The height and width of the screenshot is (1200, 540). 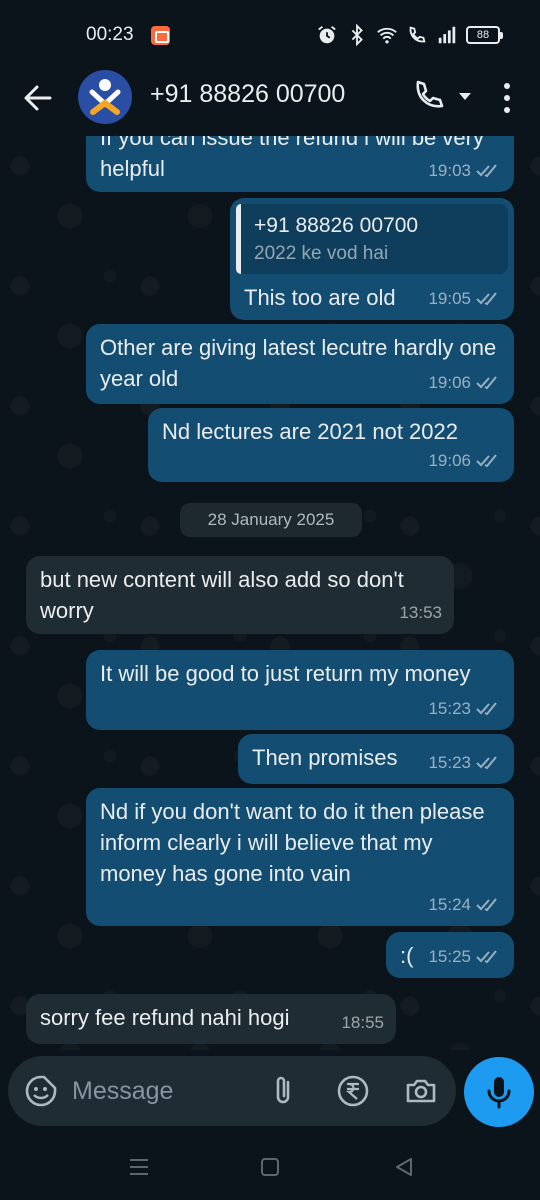 I want to click on message-time: 13:53, so click(x=420, y=612).